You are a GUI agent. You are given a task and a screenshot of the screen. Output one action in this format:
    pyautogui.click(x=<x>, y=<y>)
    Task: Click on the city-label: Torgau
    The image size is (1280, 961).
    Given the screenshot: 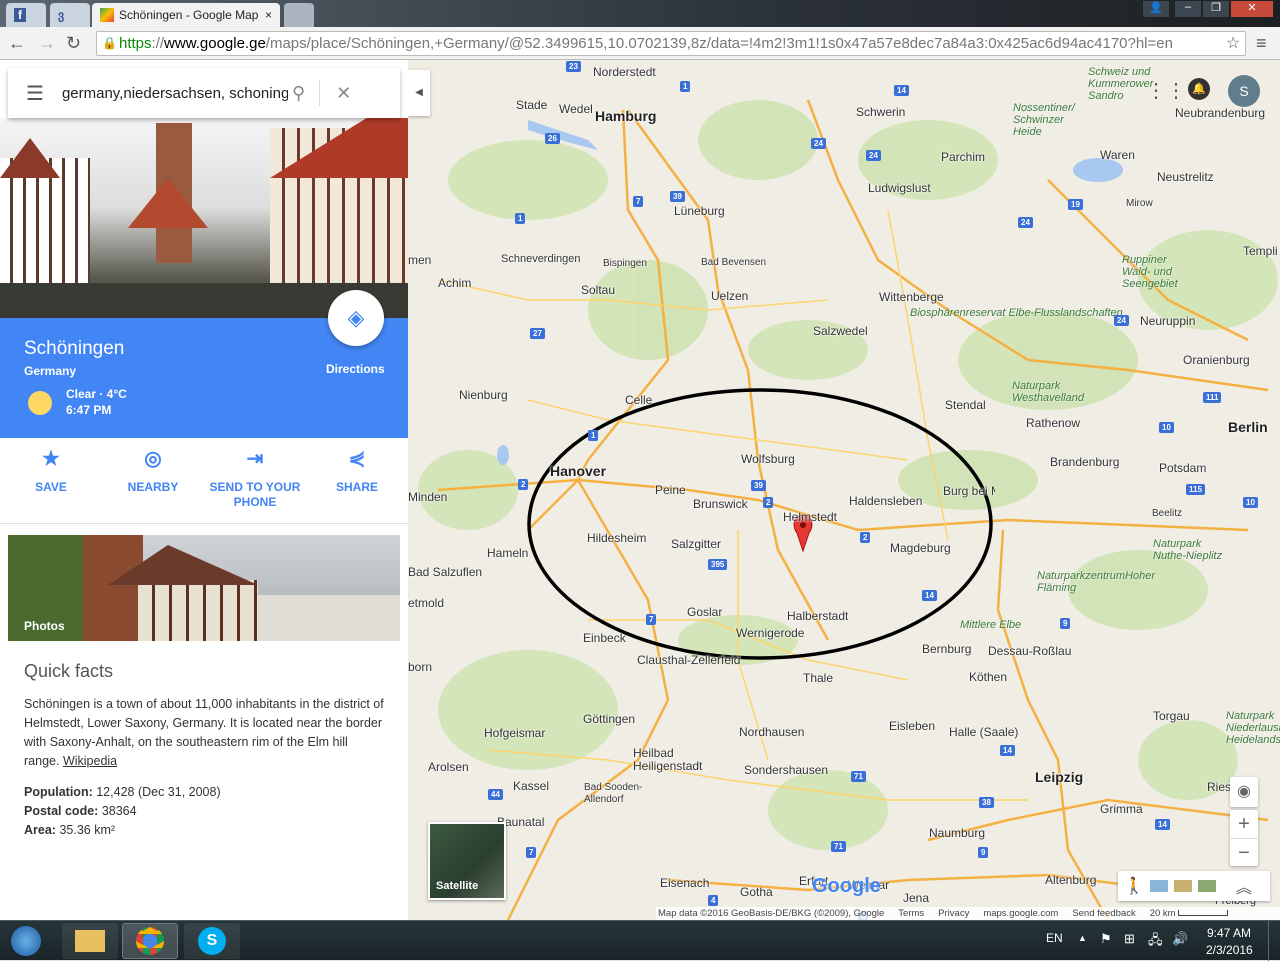 What is the action you would take?
    pyautogui.click(x=1171, y=716)
    